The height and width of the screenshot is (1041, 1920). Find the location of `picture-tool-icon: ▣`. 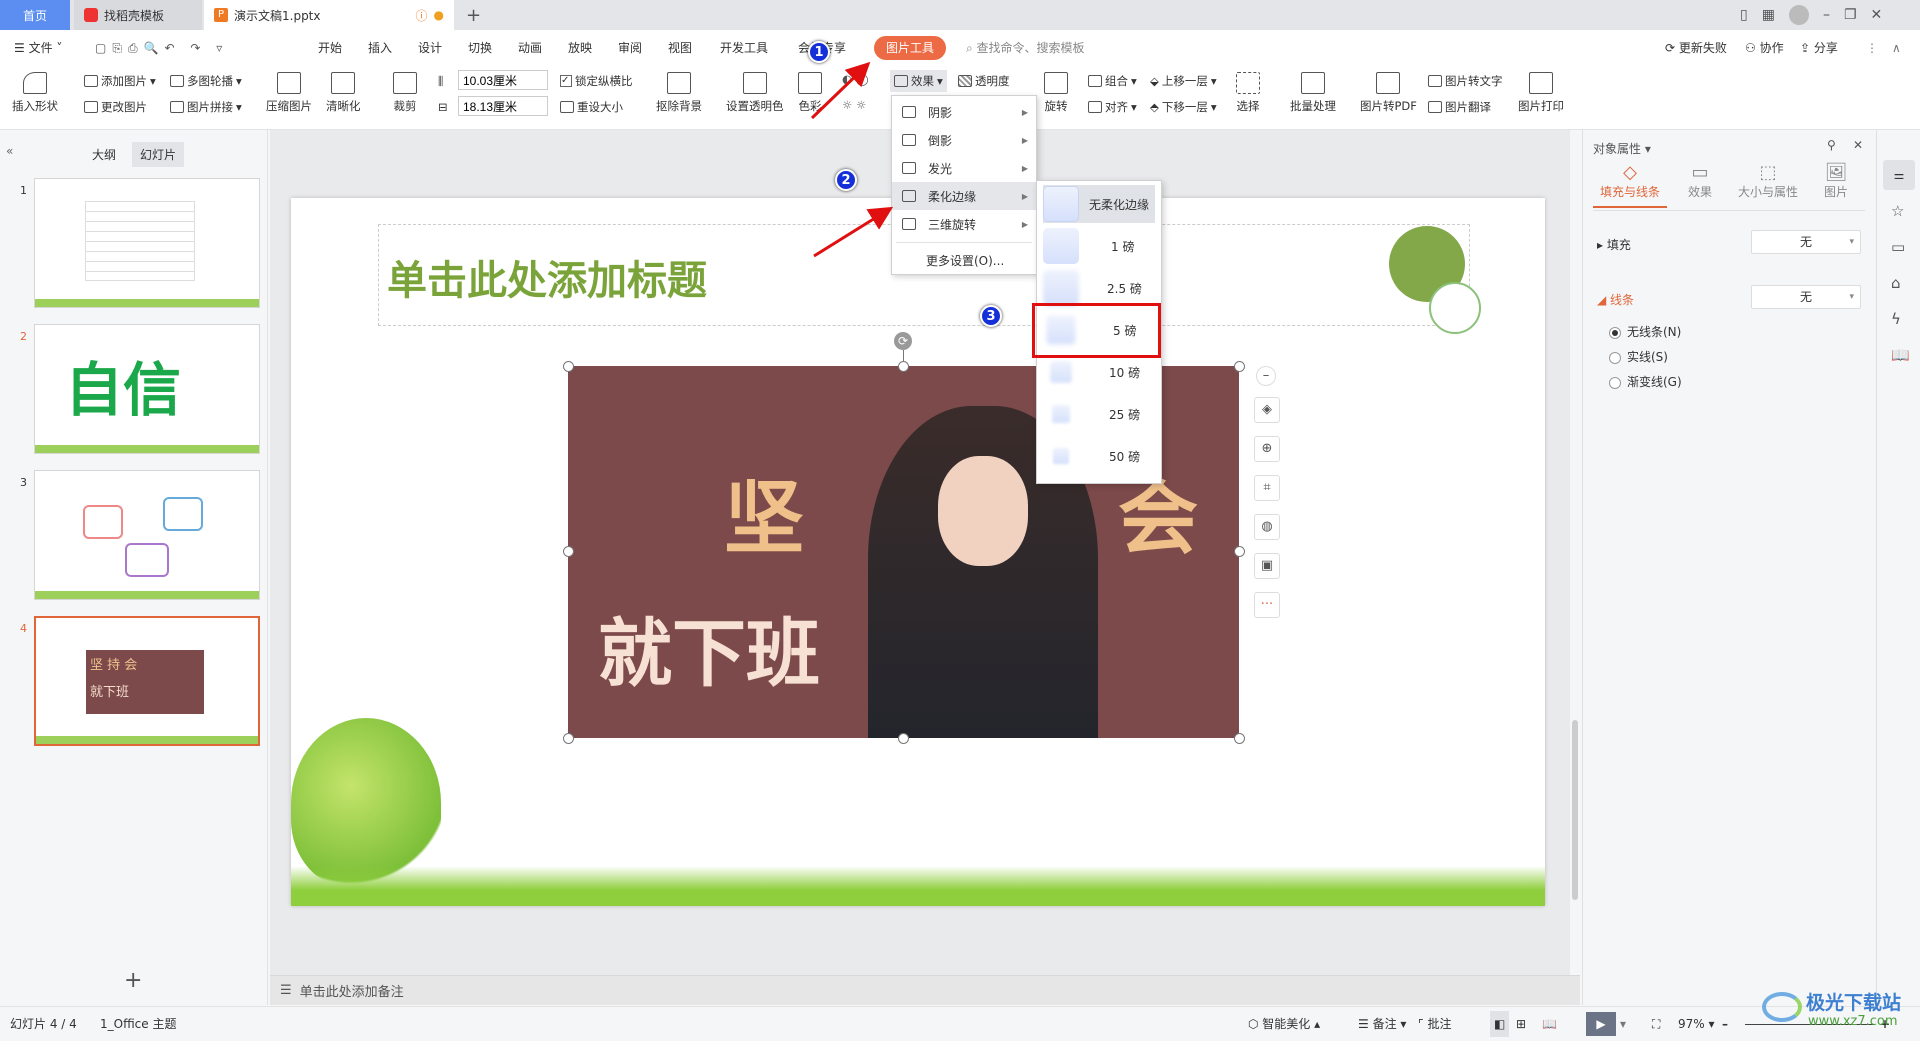

picture-tool-icon: ▣ is located at coordinates (1267, 566).